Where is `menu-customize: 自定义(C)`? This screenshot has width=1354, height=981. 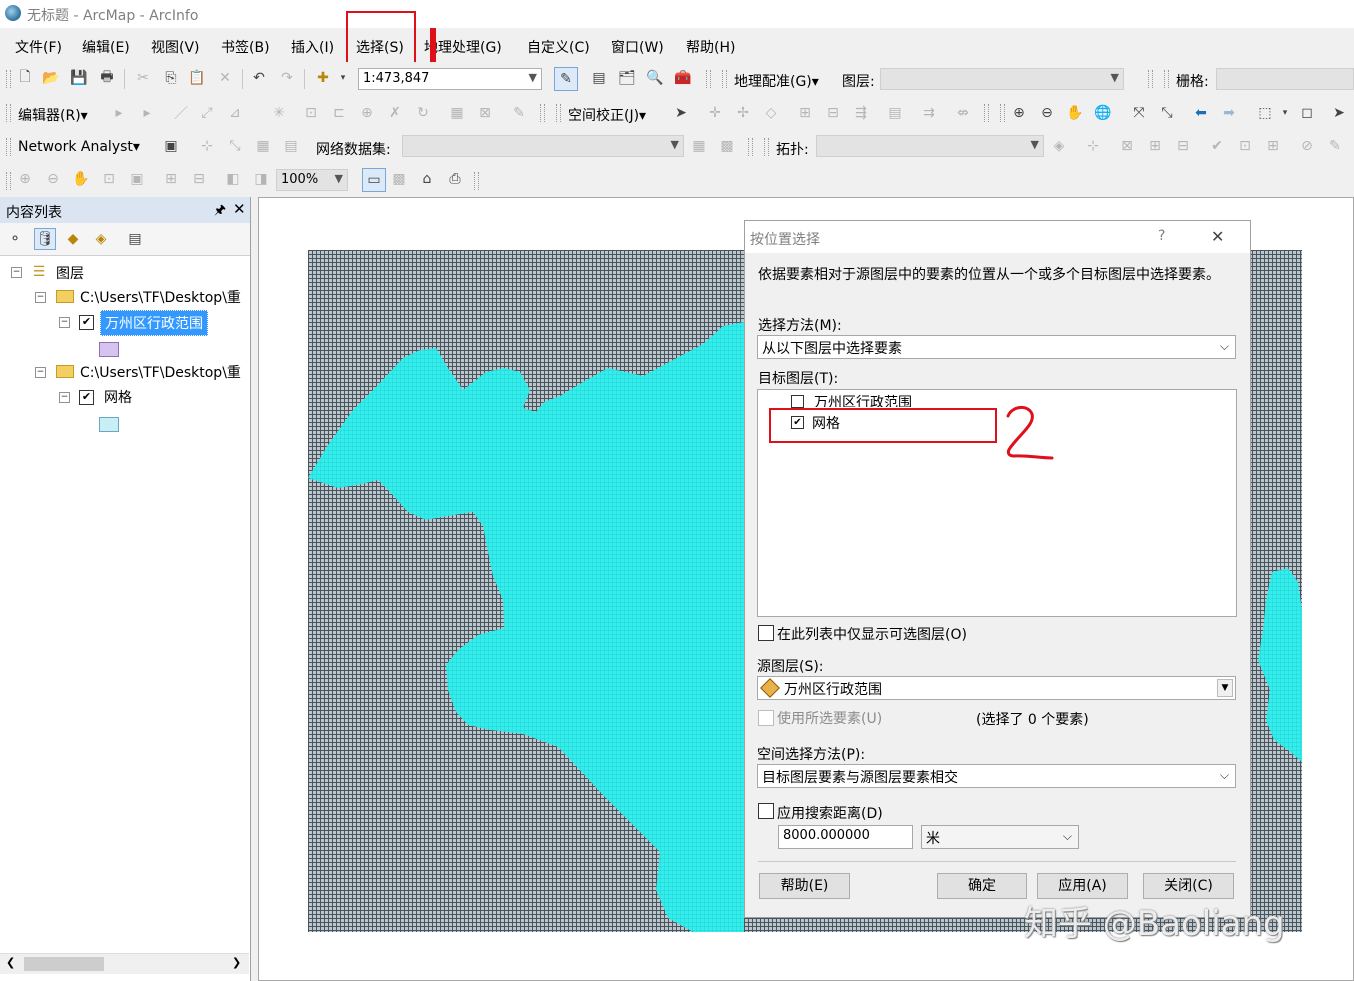 menu-customize: 自定义(C) is located at coordinates (558, 47).